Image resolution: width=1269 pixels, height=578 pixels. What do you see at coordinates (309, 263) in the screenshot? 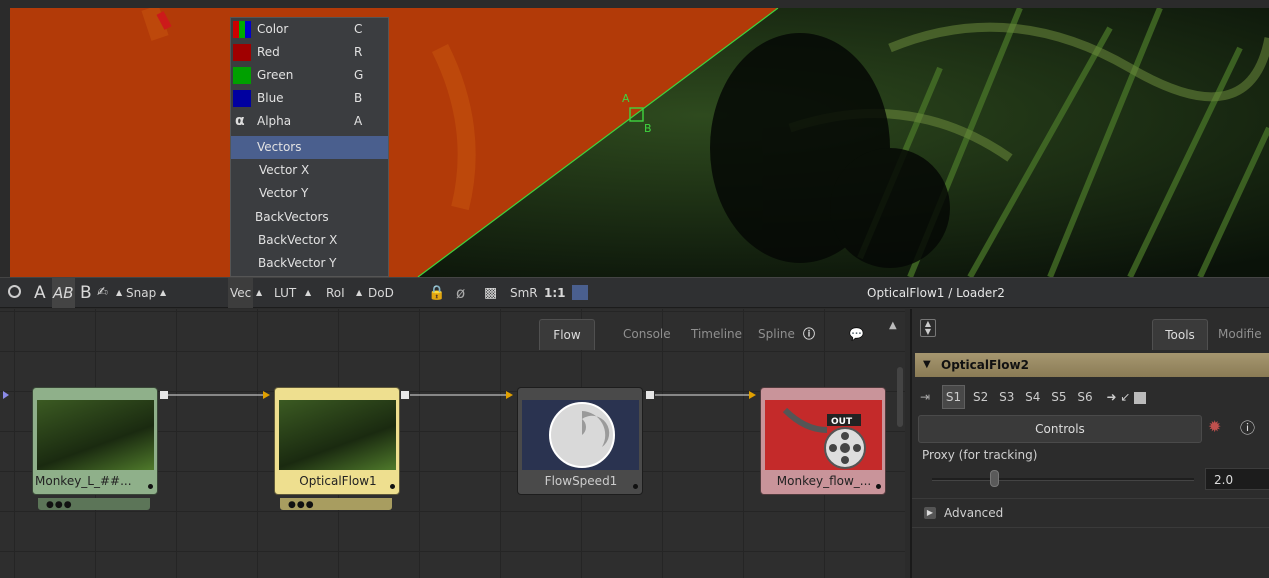
I see `menu-item-backvector-y: BackVector Y` at bounding box center [309, 263].